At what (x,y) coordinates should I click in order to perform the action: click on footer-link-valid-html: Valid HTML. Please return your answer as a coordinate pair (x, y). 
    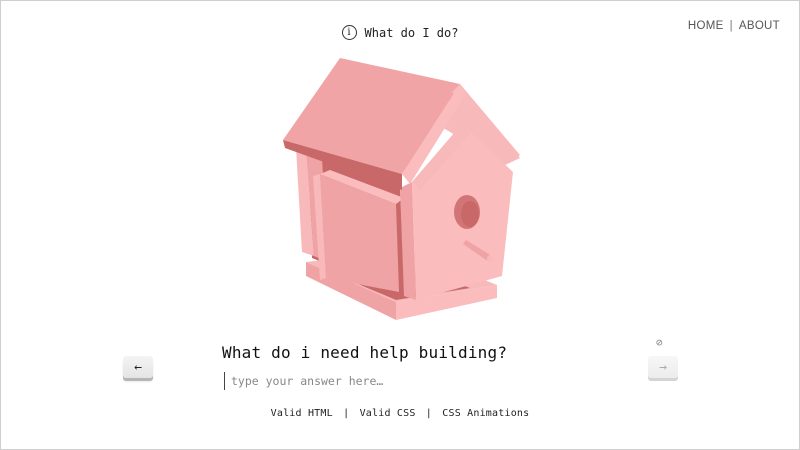
    Looking at the image, I should click on (302, 413).